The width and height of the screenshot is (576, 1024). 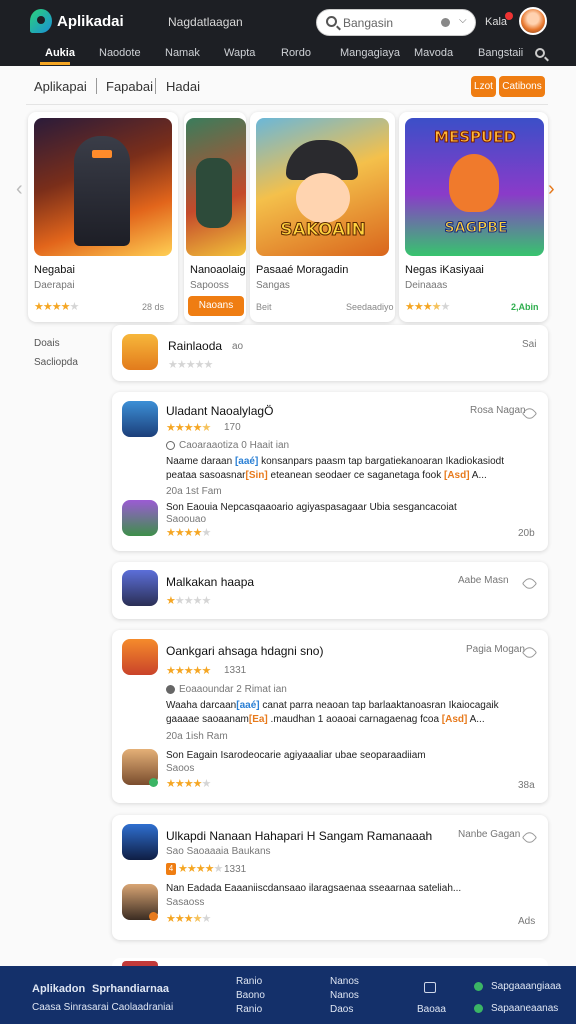 I want to click on featured-name: Pasaaé Moragadin, so click(x=302, y=270).